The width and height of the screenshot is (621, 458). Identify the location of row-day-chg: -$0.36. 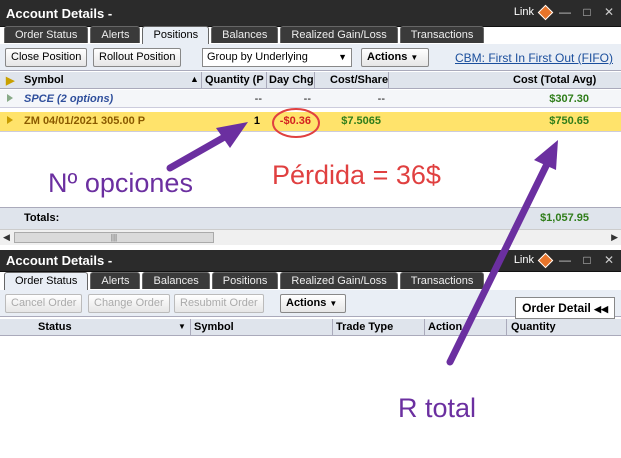
(295, 121).